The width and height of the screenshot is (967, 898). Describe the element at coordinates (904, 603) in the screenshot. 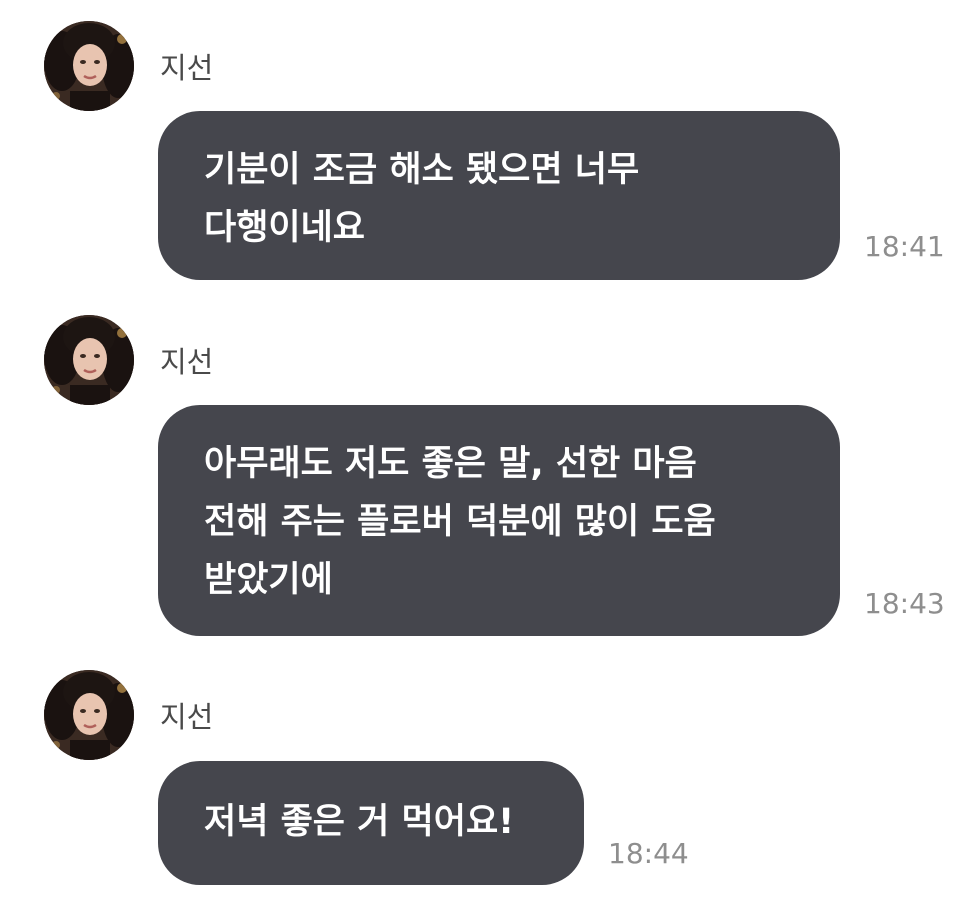

I see `message-time: 18:43` at that location.